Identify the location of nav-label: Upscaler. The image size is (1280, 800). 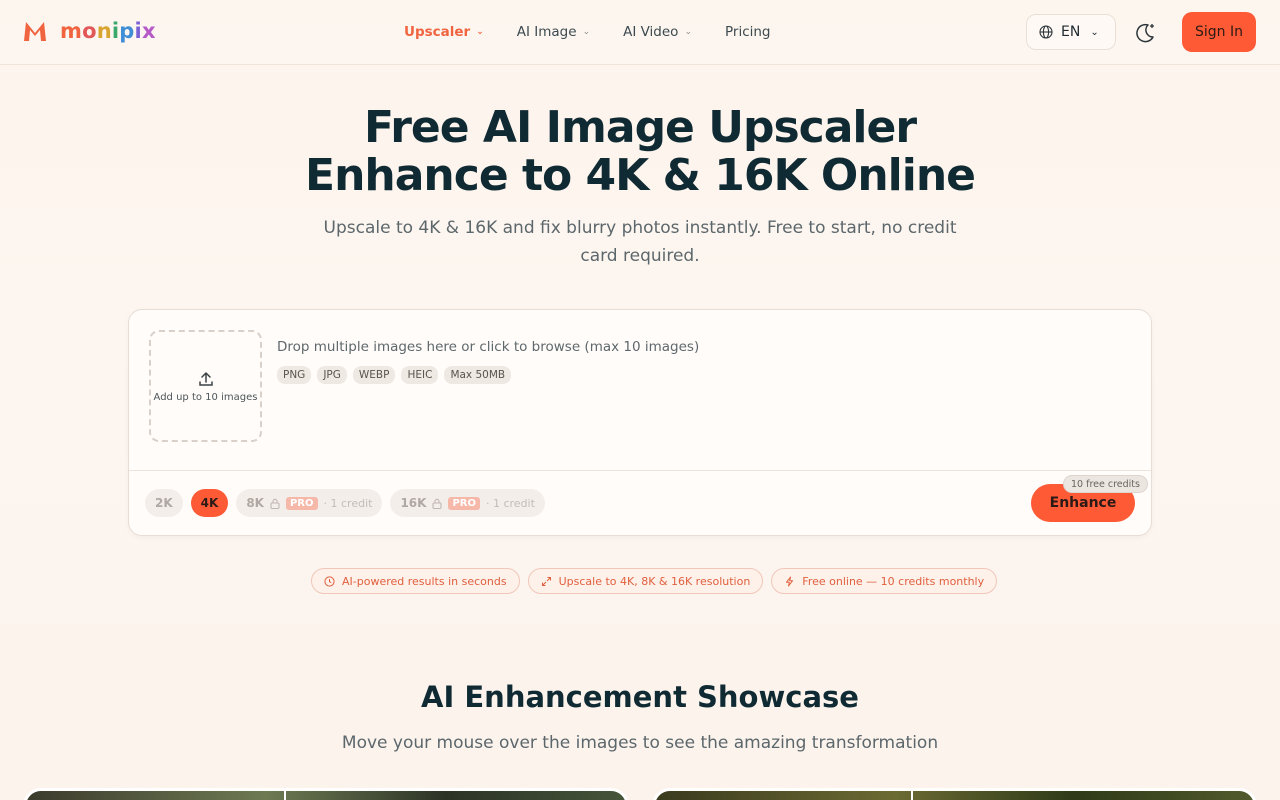
(437, 32).